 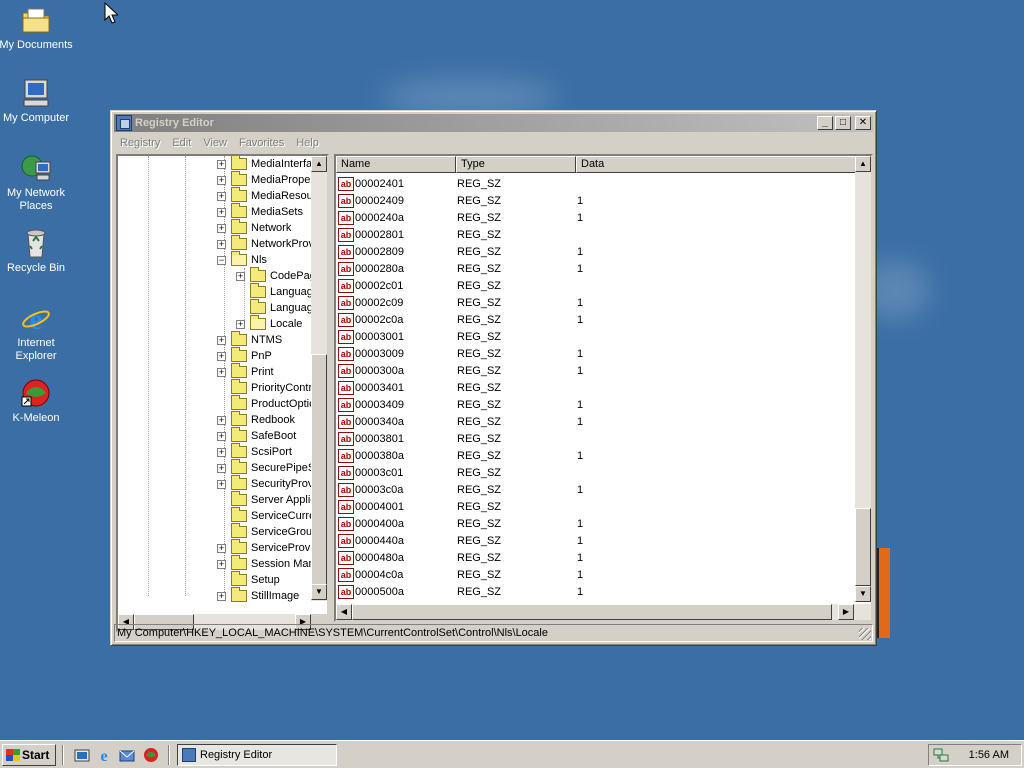 I want to click on network-connection-icon, so click(x=941, y=755).